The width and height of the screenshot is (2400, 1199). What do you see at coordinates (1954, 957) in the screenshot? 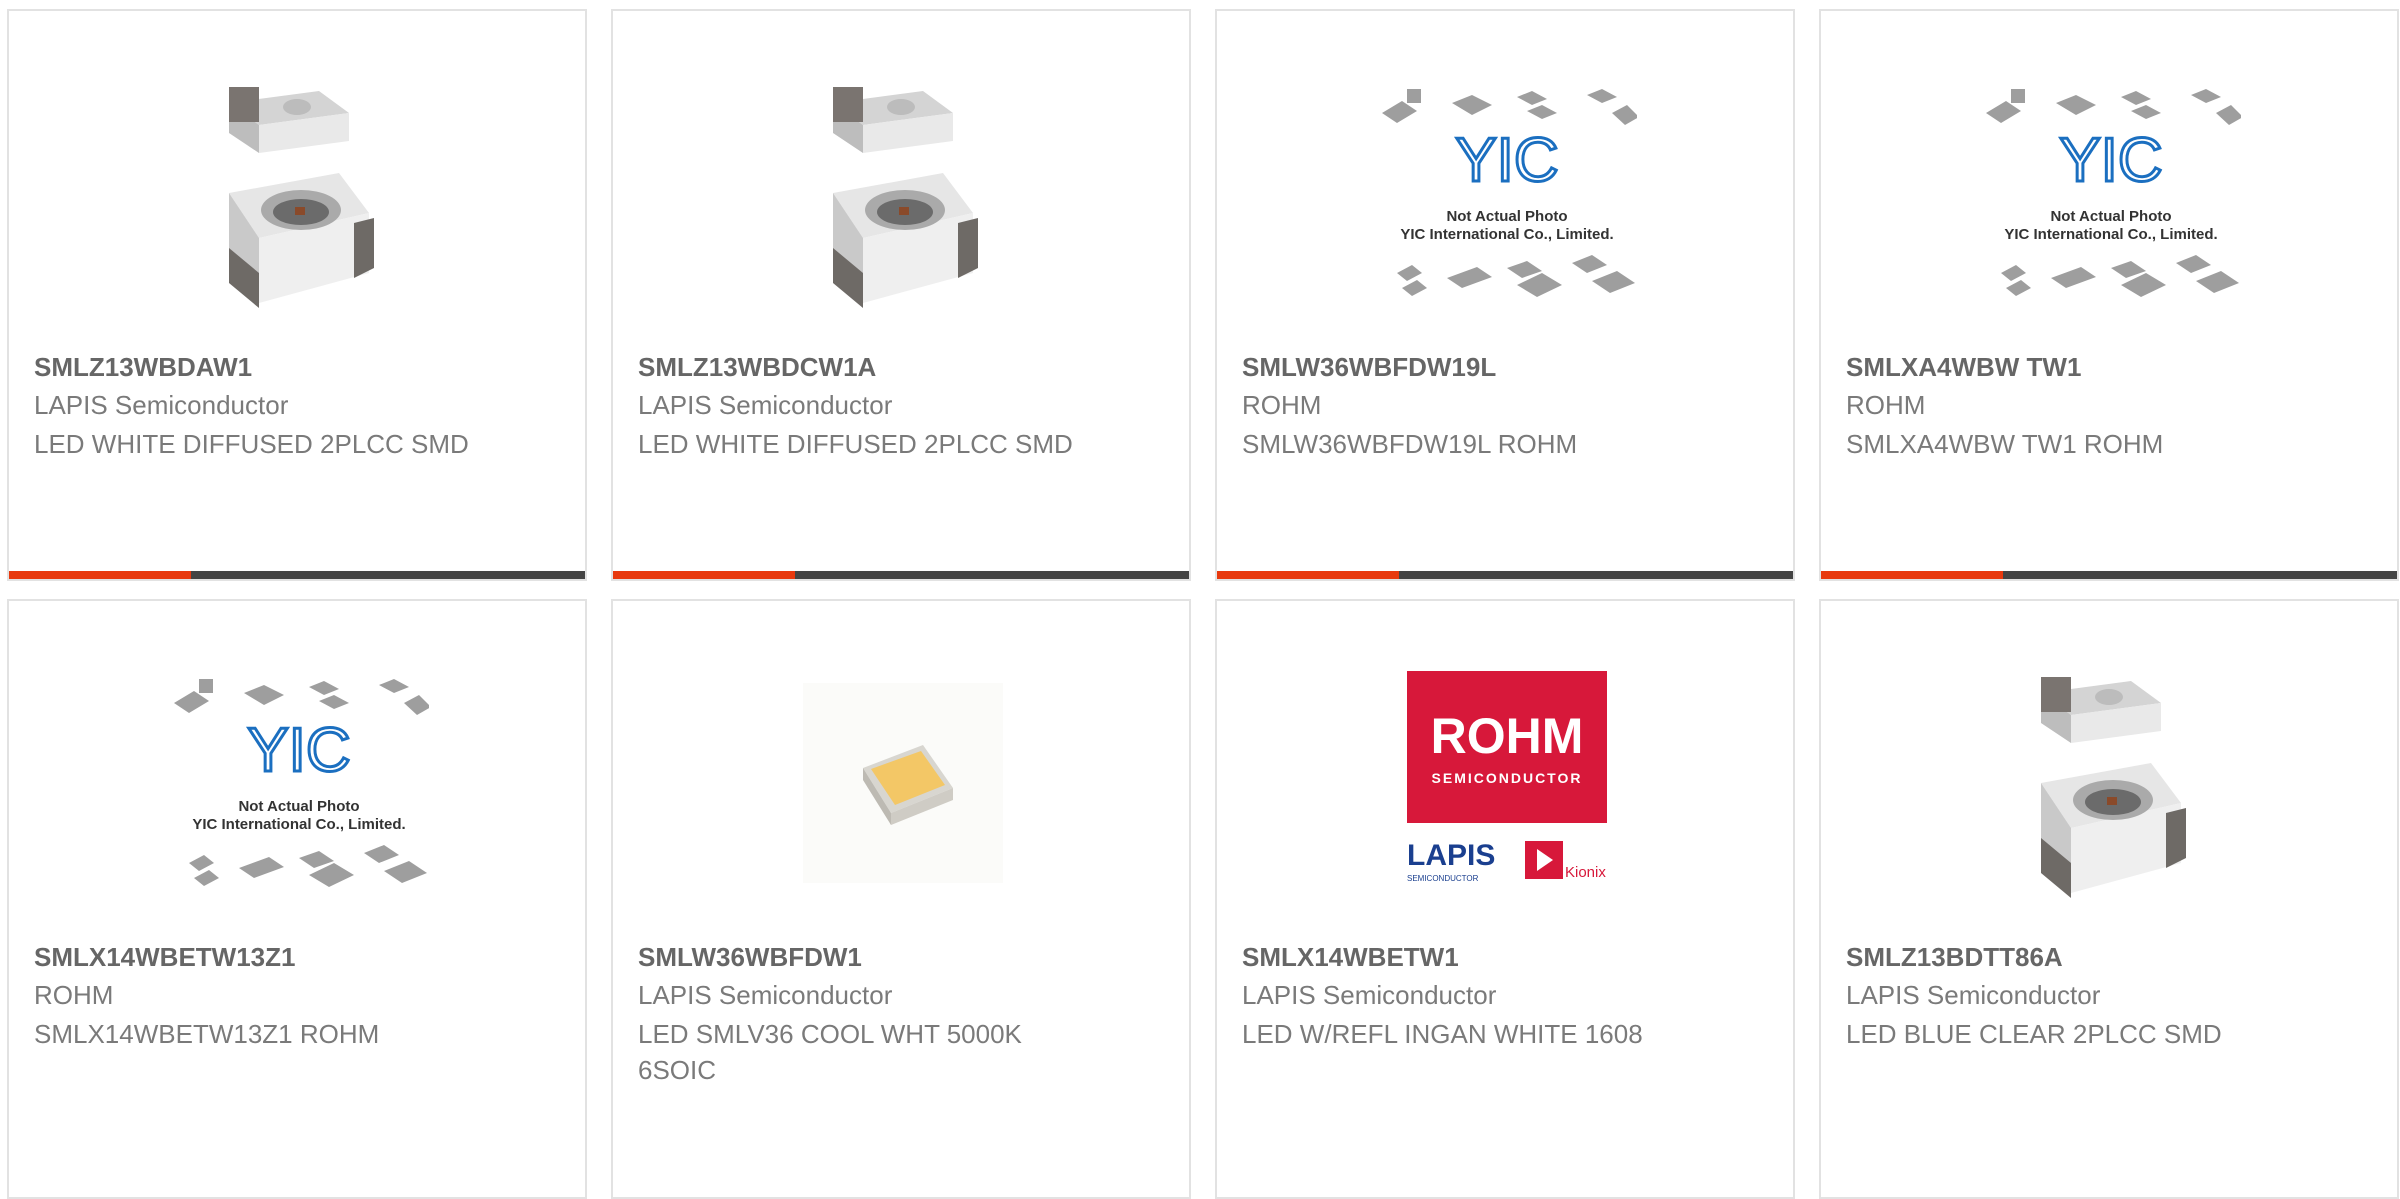
I see `part-number: SMLZ13BDTT86A` at bounding box center [1954, 957].